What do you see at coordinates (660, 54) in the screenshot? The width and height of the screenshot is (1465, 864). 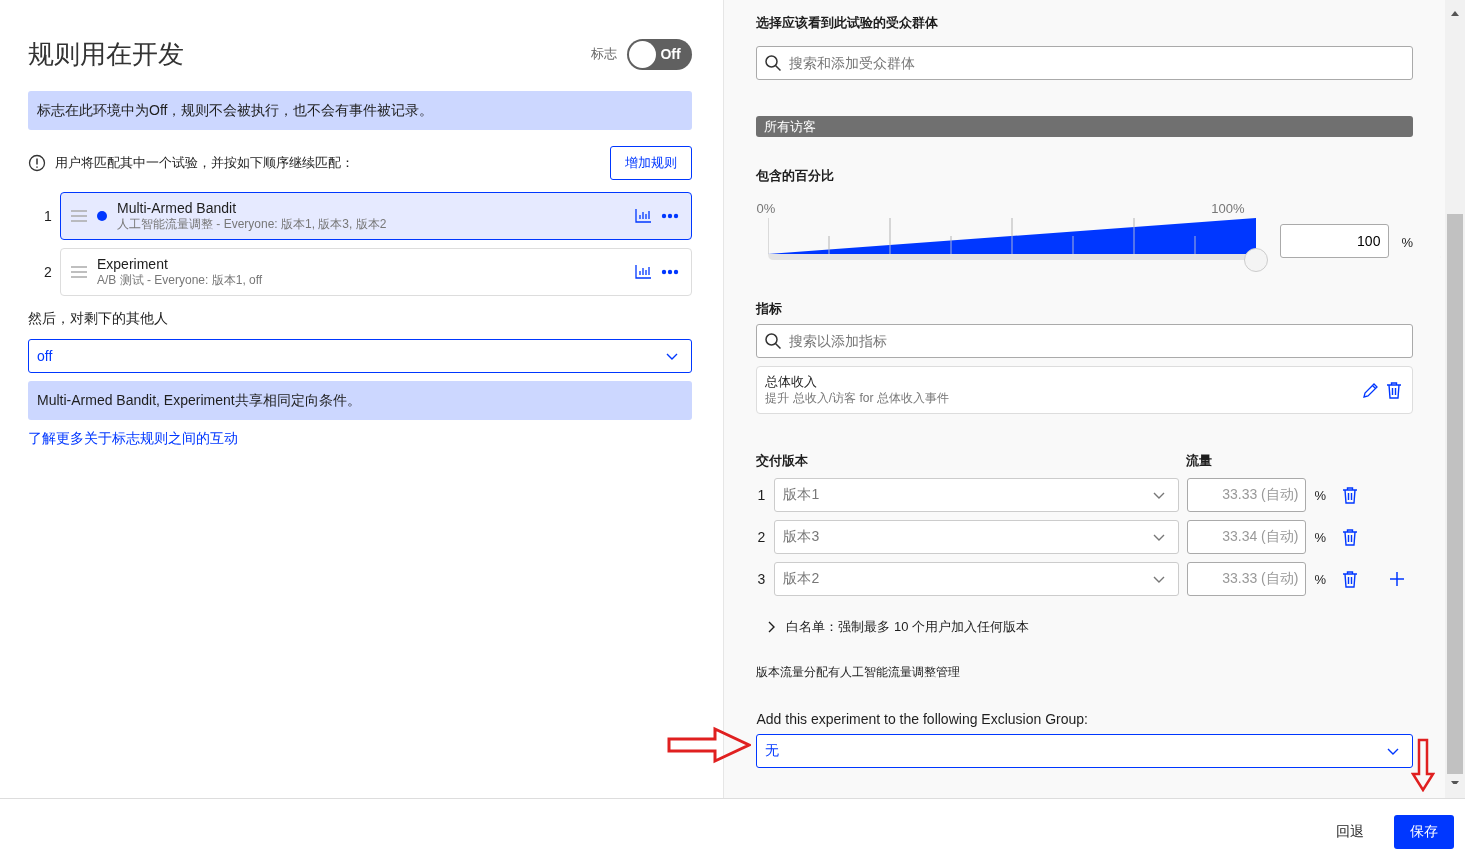 I see `flag-toggle: Off` at bounding box center [660, 54].